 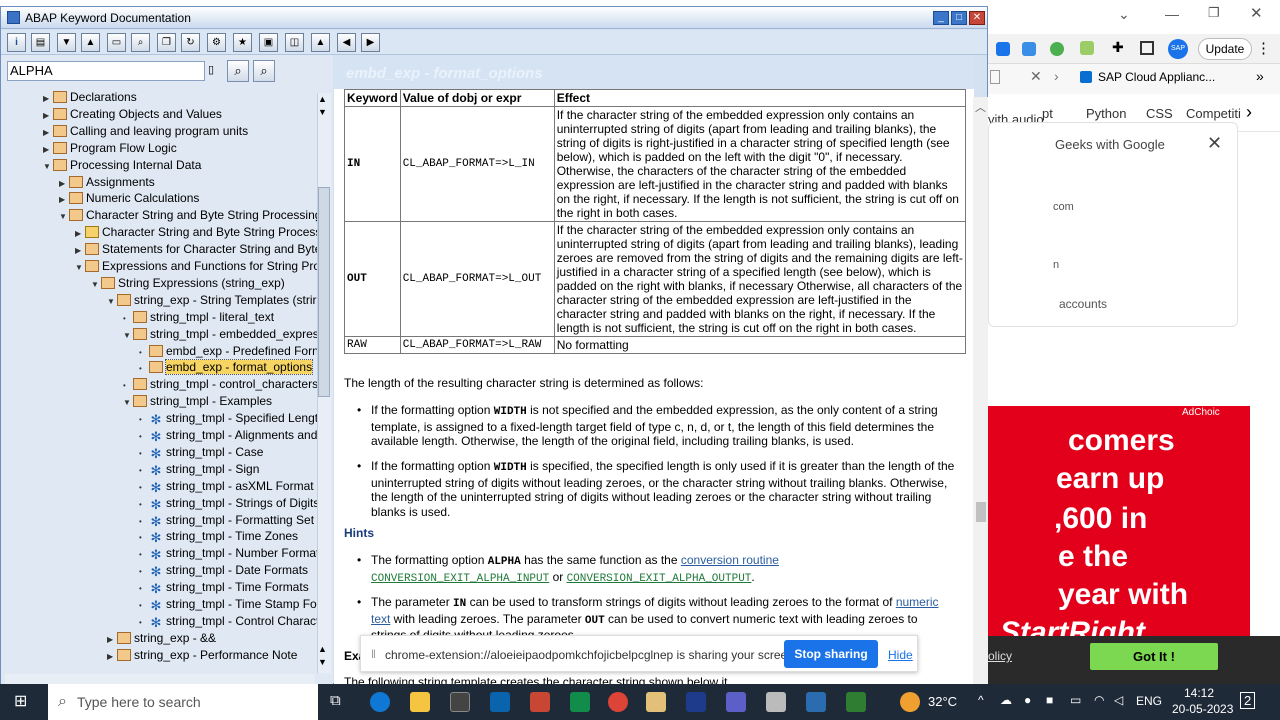 What do you see at coordinates (580, 702) in the screenshot?
I see `excel-icon` at bounding box center [580, 702].